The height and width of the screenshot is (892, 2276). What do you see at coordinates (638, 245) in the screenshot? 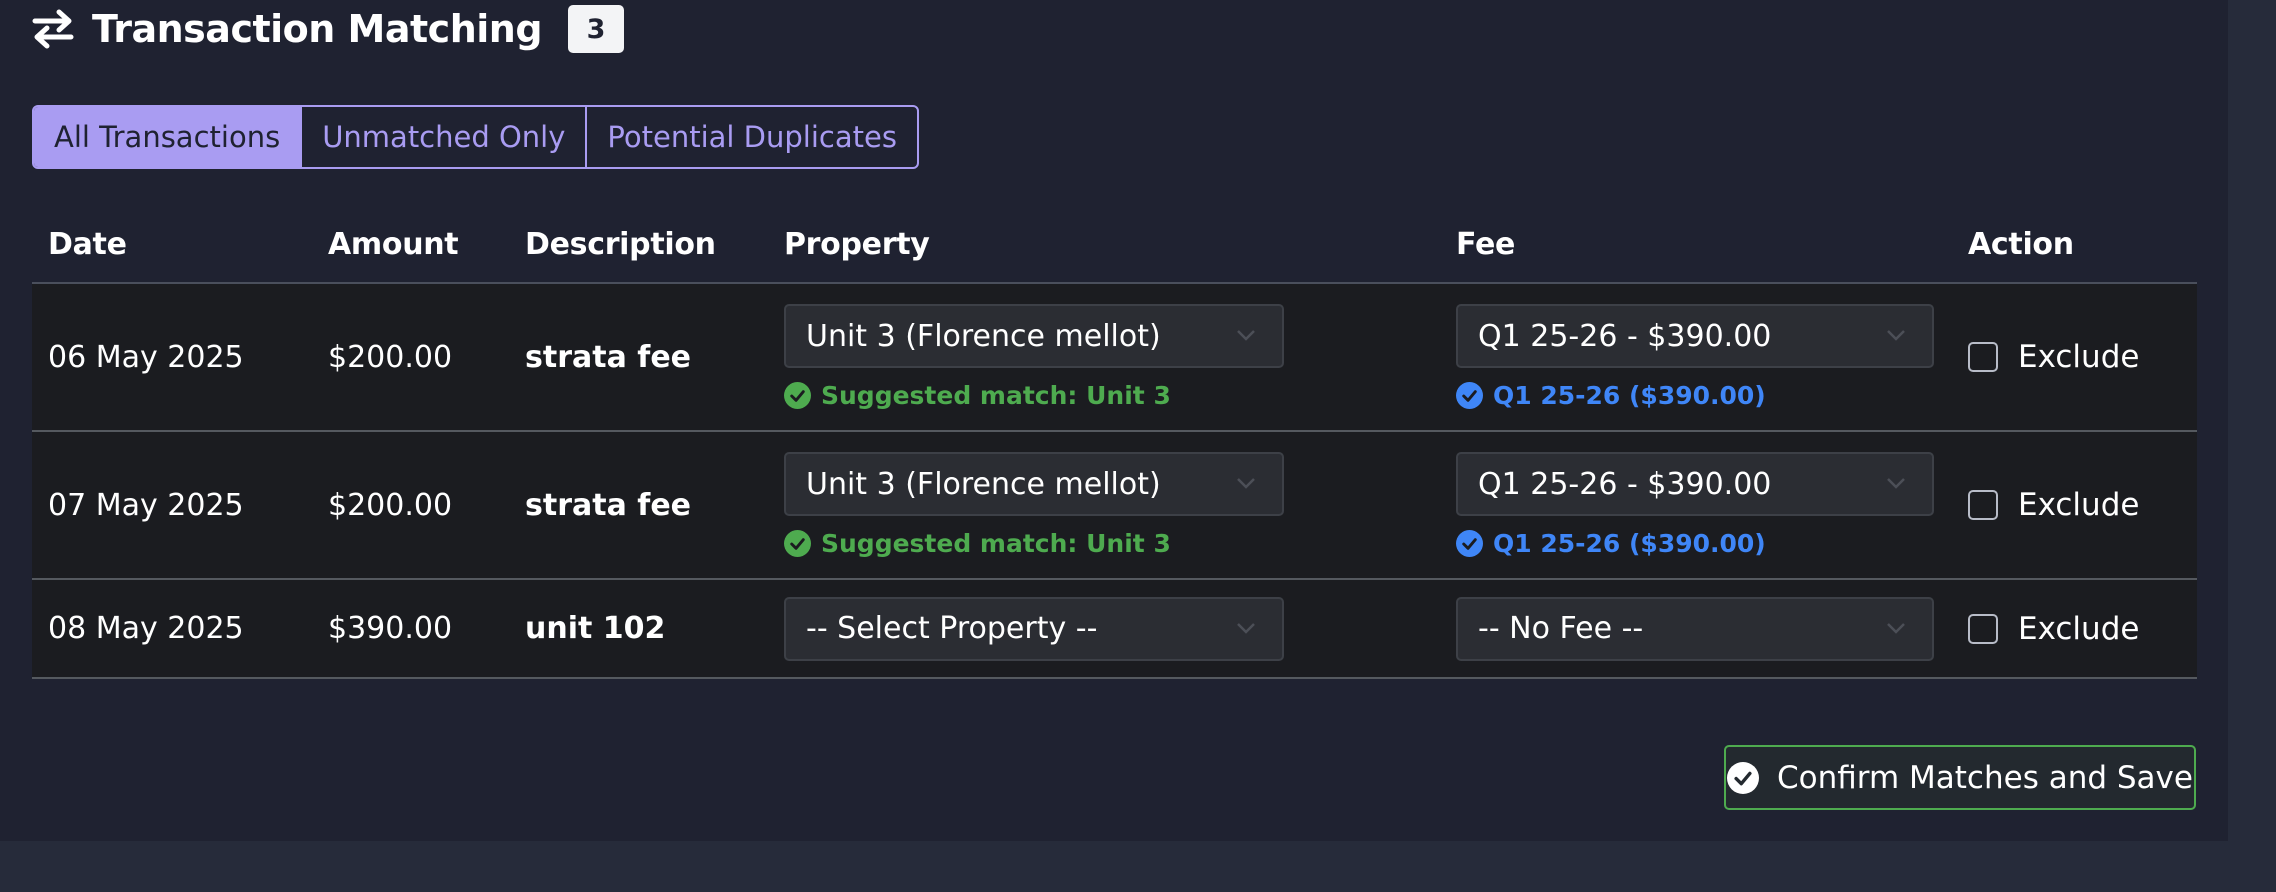
I see `column-header-description: Description` at bounding box center [638, 245].